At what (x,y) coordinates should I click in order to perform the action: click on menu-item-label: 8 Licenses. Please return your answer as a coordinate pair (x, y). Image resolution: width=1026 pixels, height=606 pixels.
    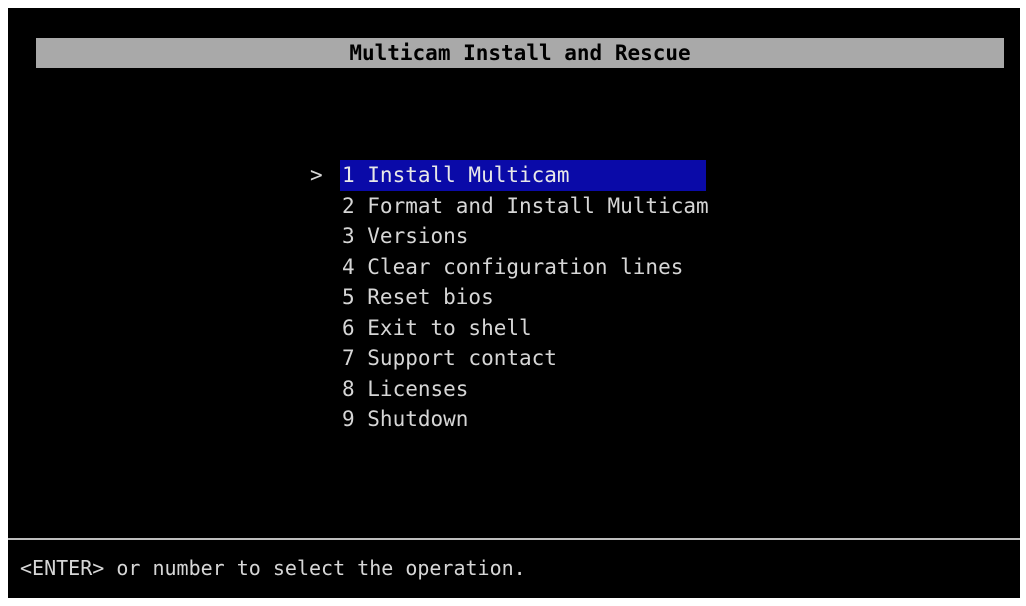
    Looking at the image, I should click on (405, 388).